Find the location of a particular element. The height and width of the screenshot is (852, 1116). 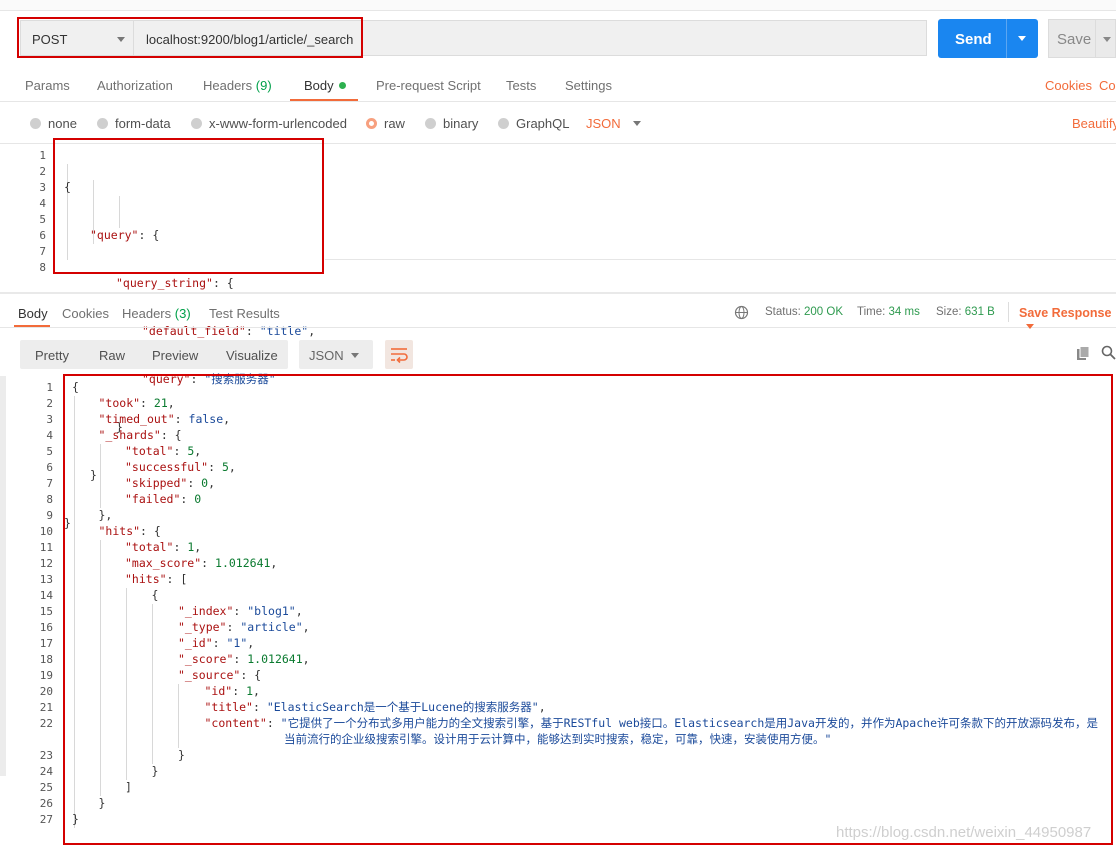

code-line: "took": 21, is located at coordinates (585, 403).